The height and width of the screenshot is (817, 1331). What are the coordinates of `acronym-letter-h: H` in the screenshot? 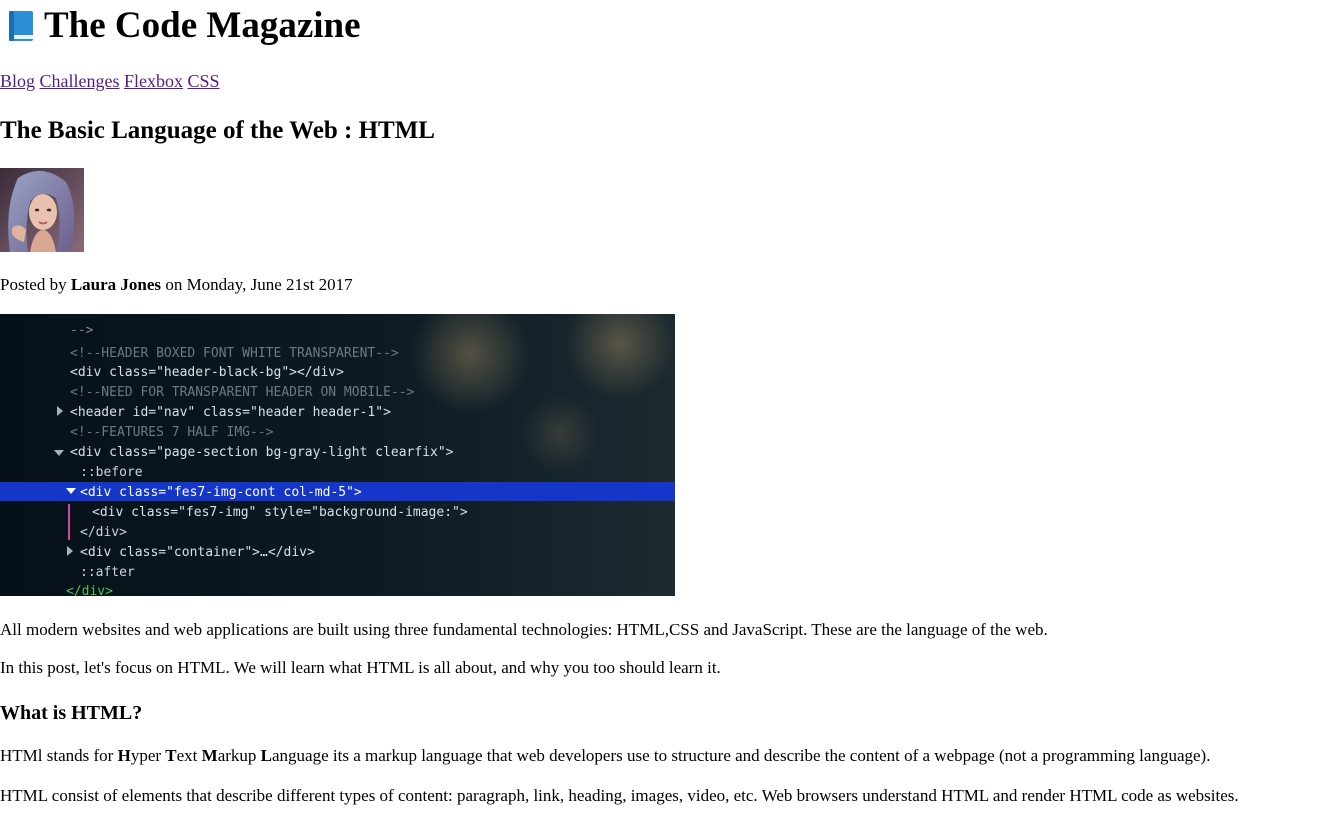 It's located at (124, 755).